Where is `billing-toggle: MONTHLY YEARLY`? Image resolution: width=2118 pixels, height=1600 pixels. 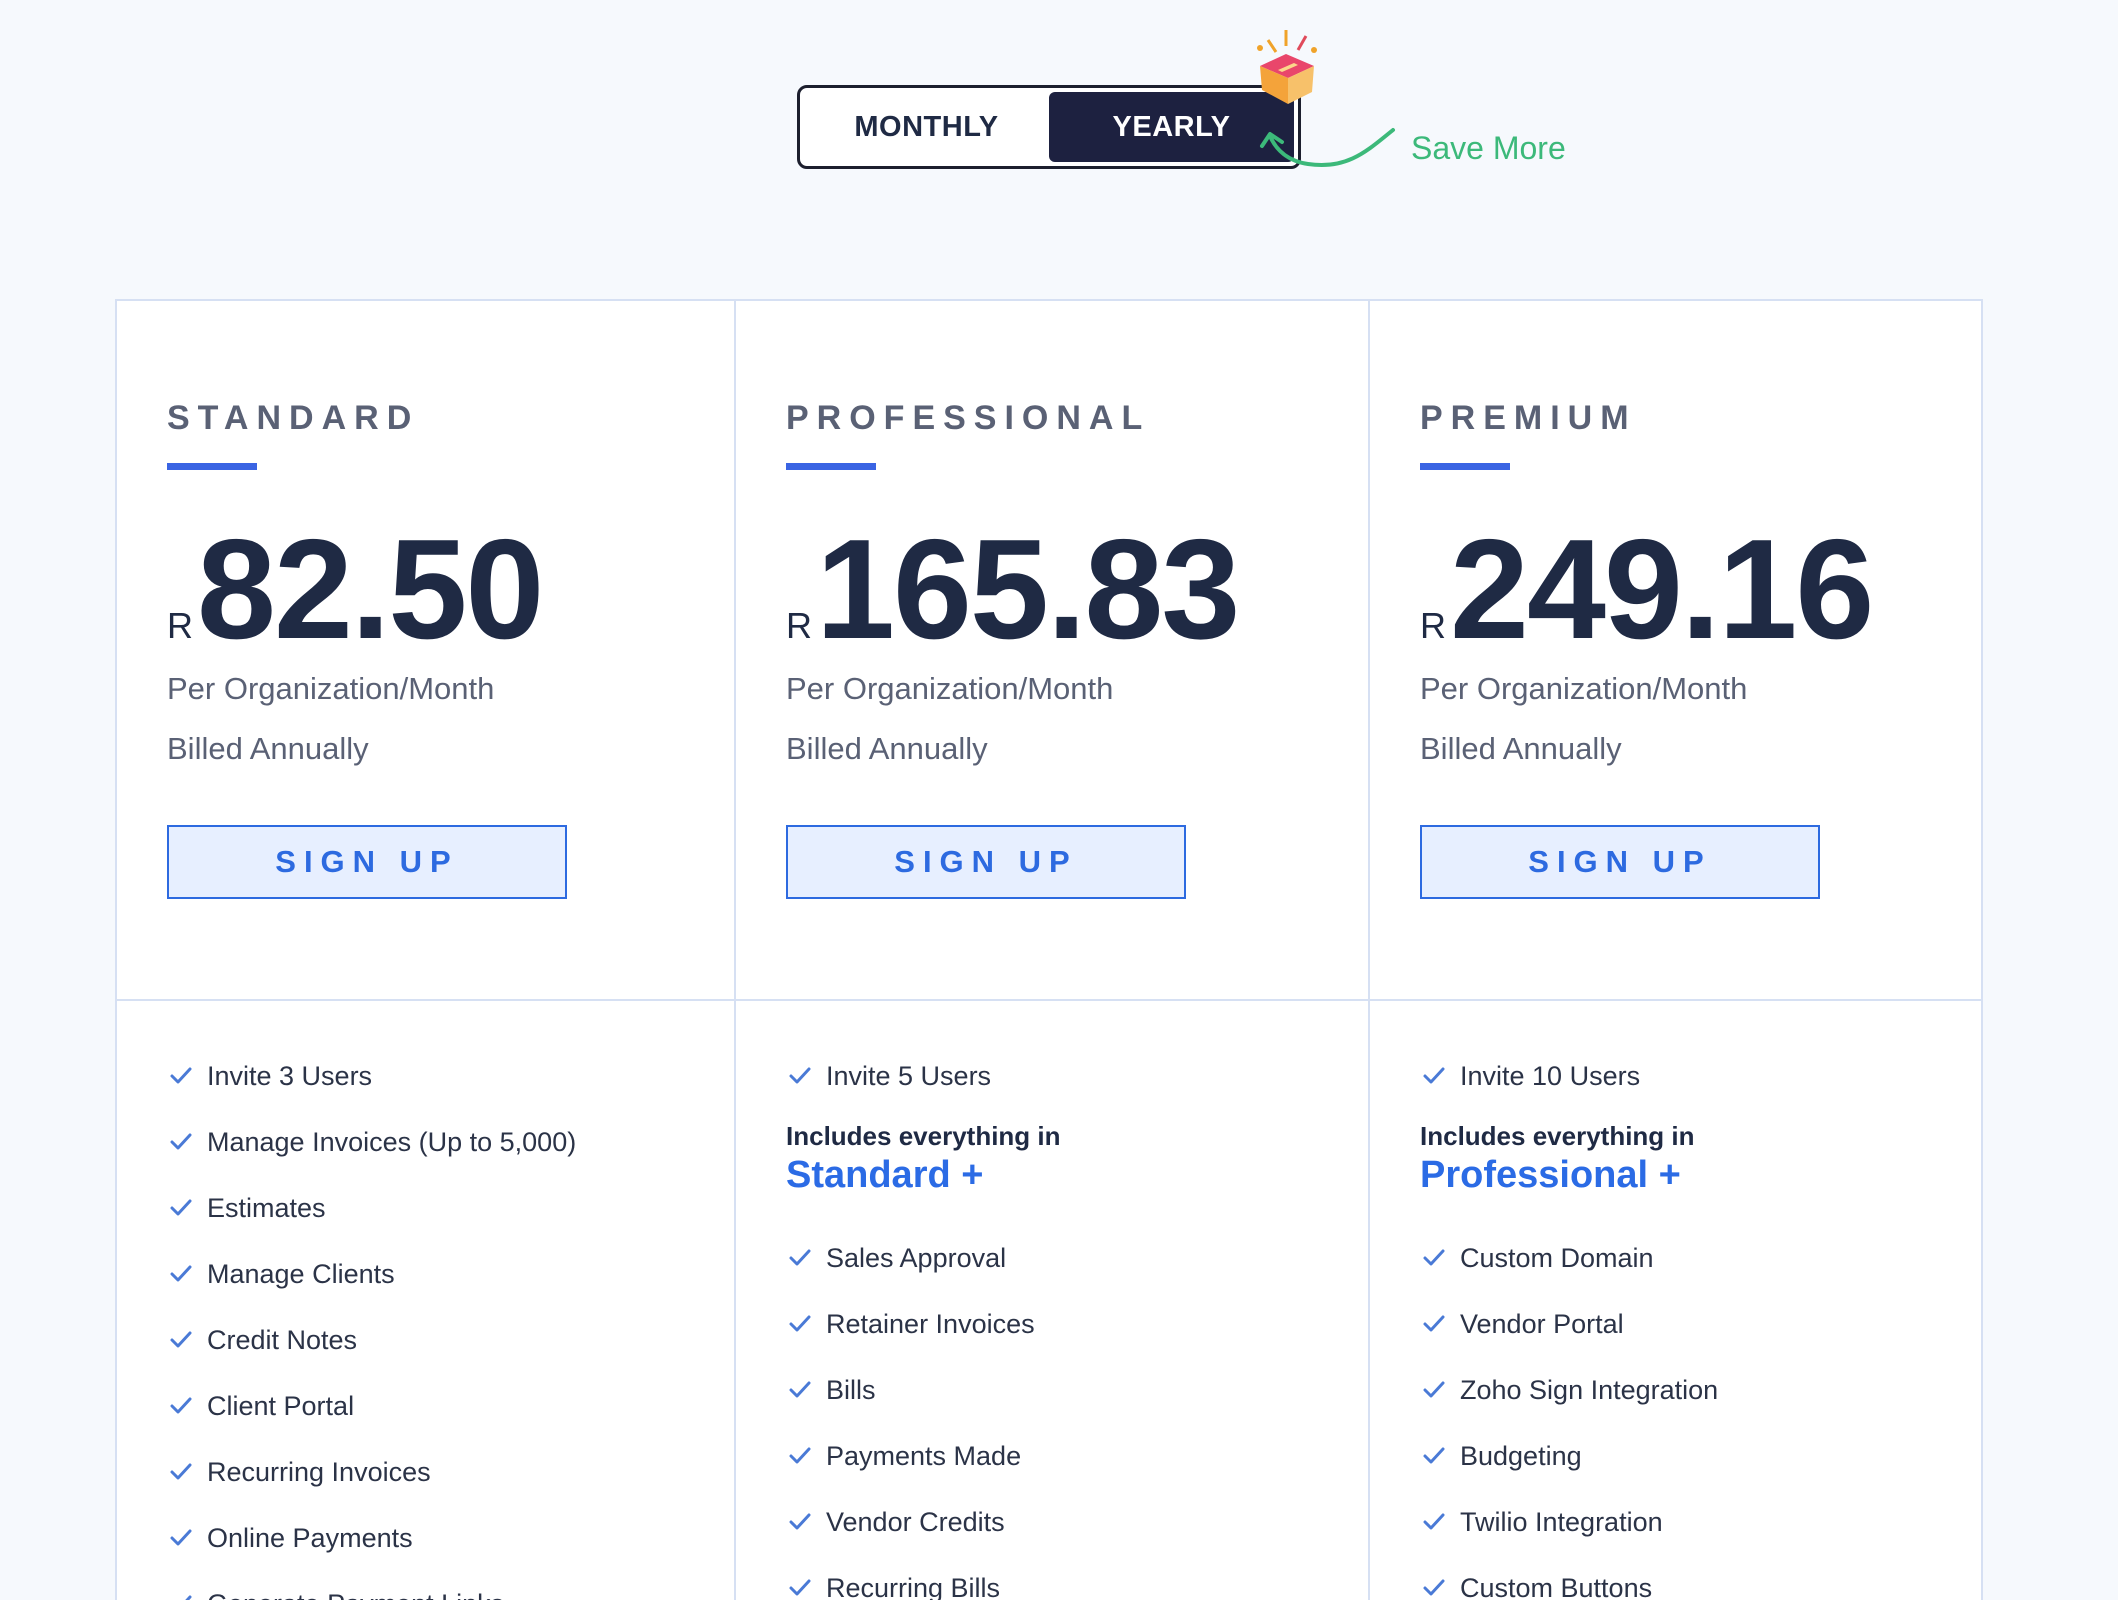
billing-toggle: MONTHLY YEARLY is located at coordinates (1049, 127).